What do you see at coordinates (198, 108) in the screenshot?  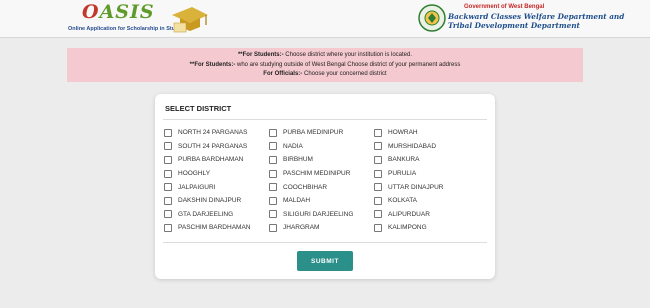 I see `card-title: SELECT DISTRICT` at bounding box center [198, 108].